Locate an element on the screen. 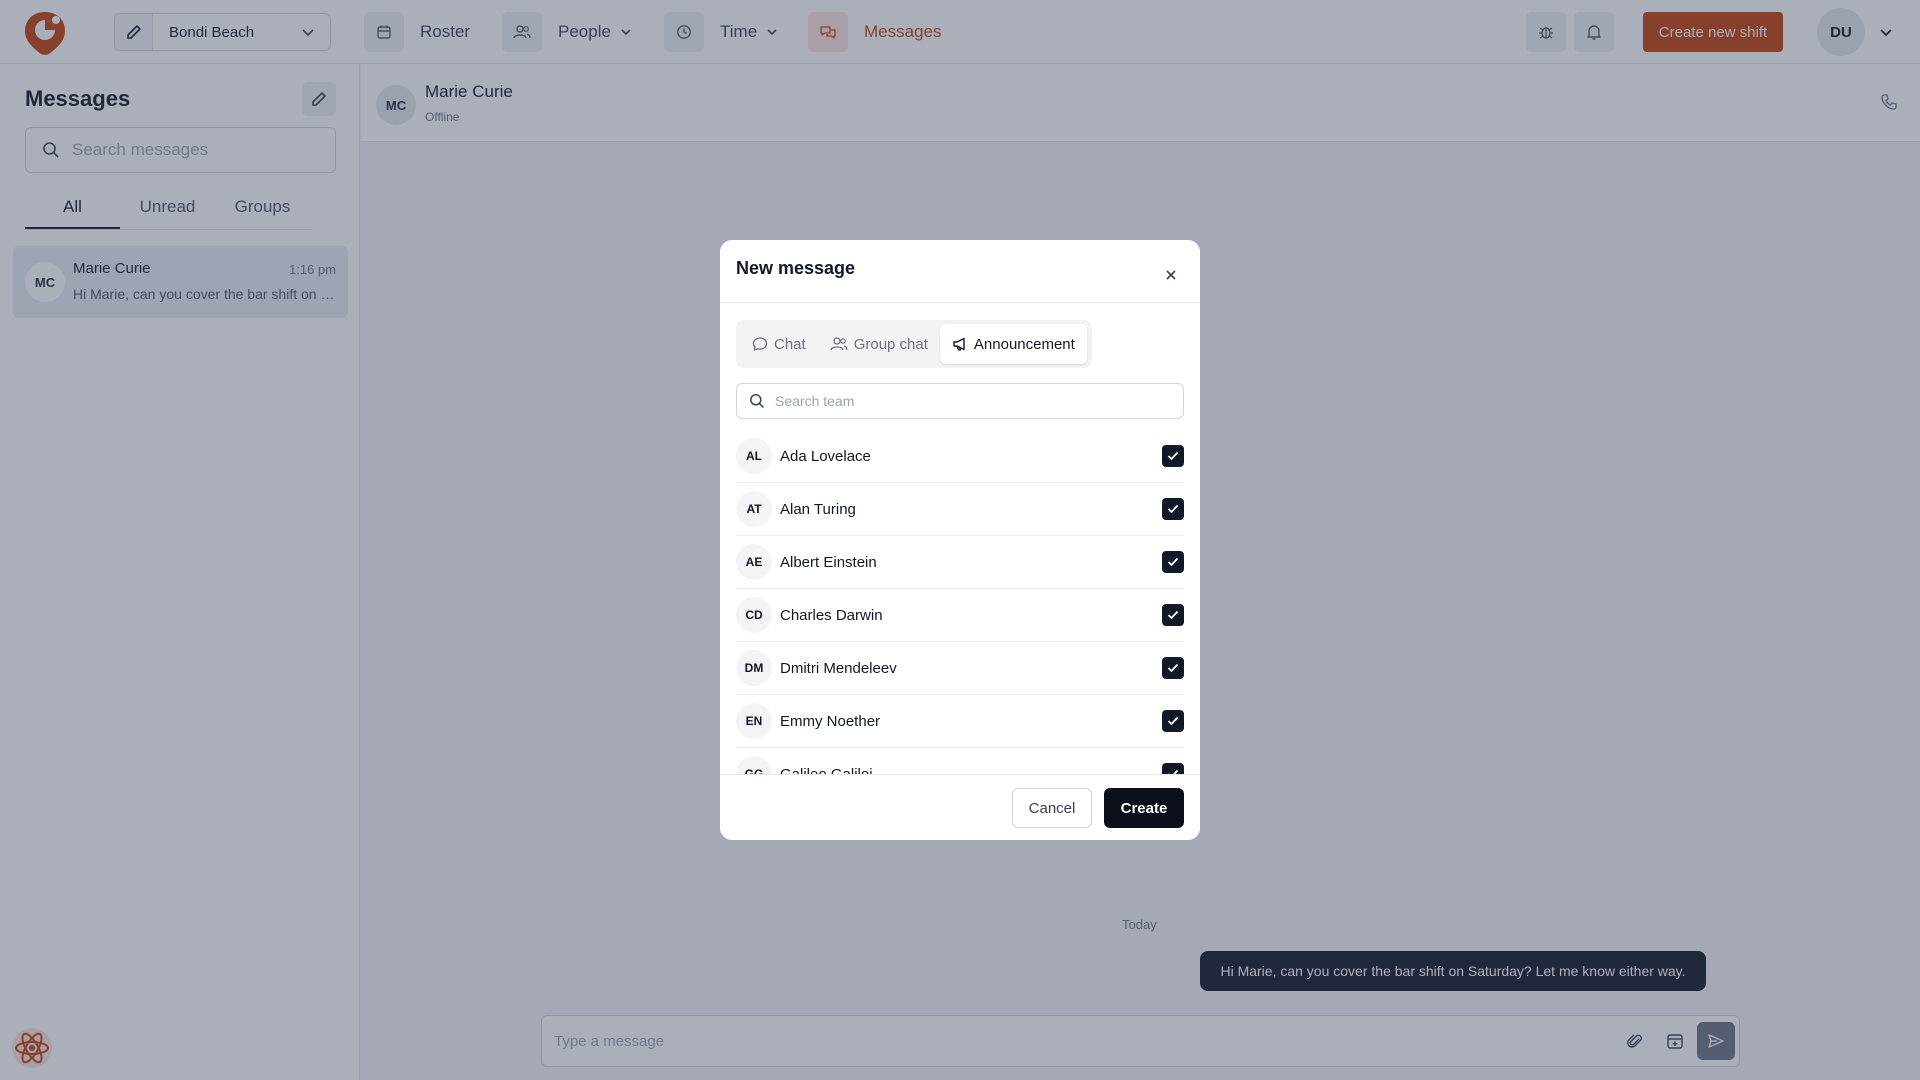  avatar: EN is located at coordinates (754, 721).